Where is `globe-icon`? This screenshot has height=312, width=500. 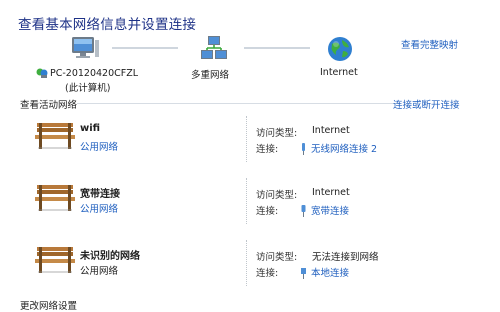
globe-icon is located at coordinates (340, 49).